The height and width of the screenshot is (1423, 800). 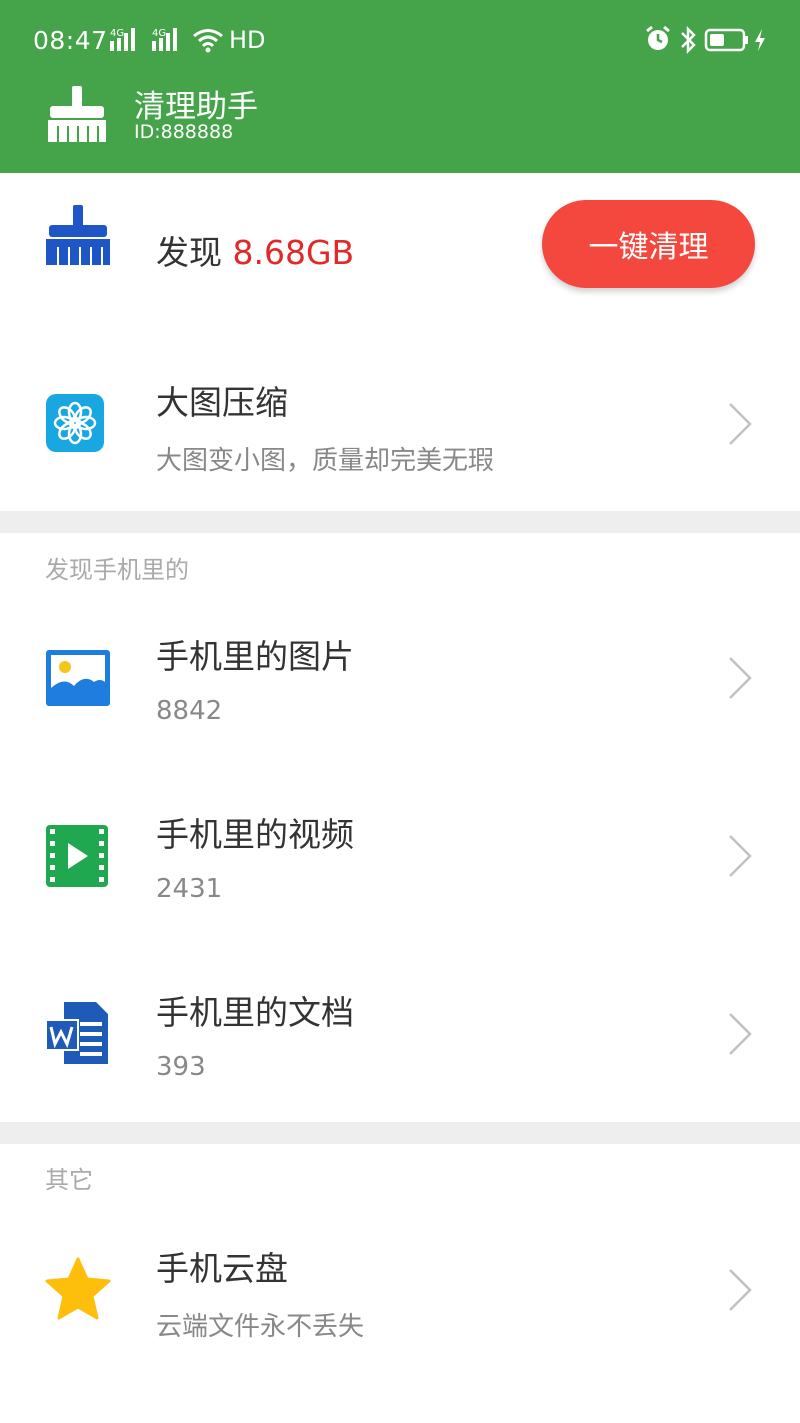 I want to click on list-item-cloud-disk: 手机云盘 云端文件永不丢失, so click(x=400, y=1292).